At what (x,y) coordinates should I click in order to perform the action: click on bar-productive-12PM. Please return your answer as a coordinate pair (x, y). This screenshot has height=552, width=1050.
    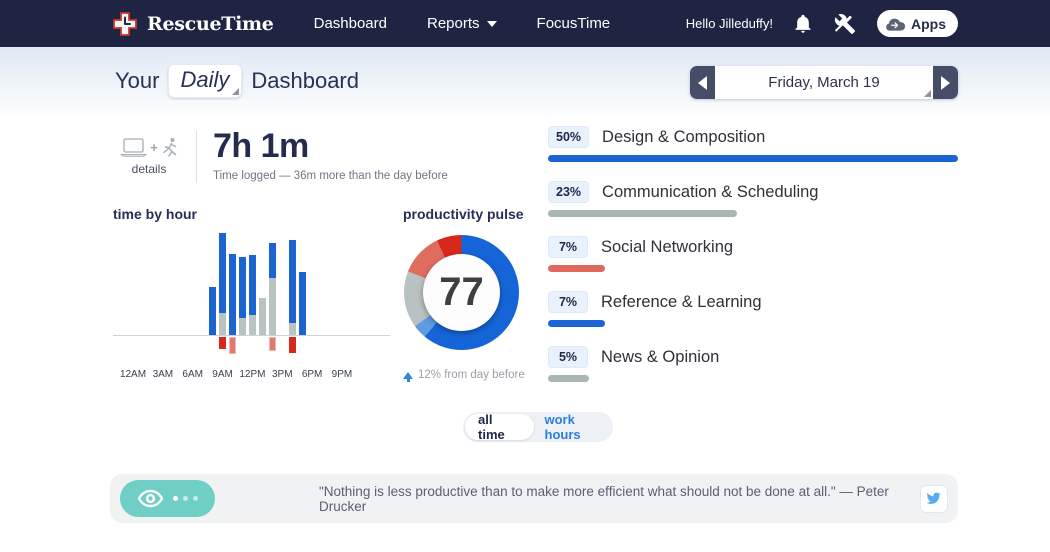
    Looking at the image, I should click on (252, 285).